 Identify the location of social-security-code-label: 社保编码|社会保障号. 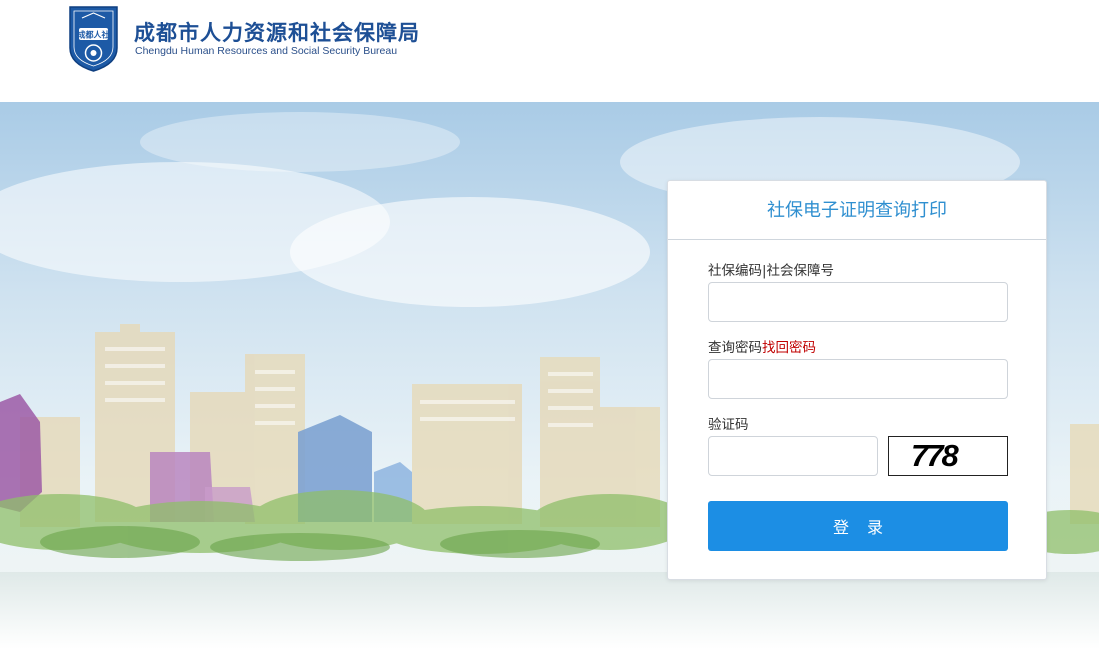
(771, 271).